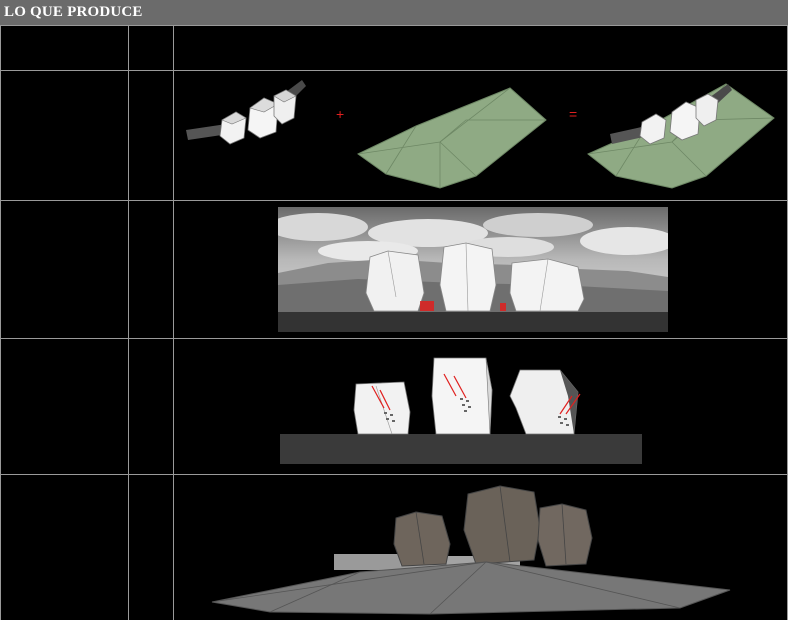  I want to click on plus-operator: +, so click(340, 114).